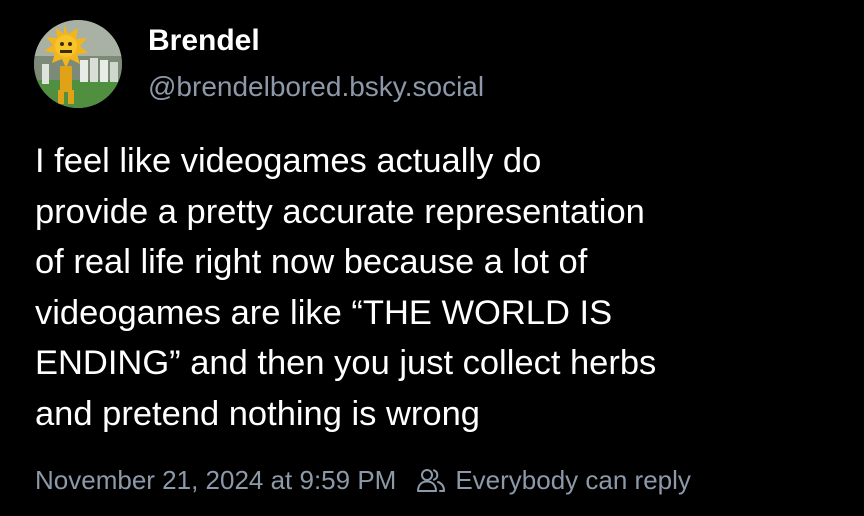 The width and height of the screenshot is (864, 516). What do you see at coordinates (316, 87) in the screenshot?
I see `author-handle: @brendelbored.bsky.social` at bounding box center [316, 87].